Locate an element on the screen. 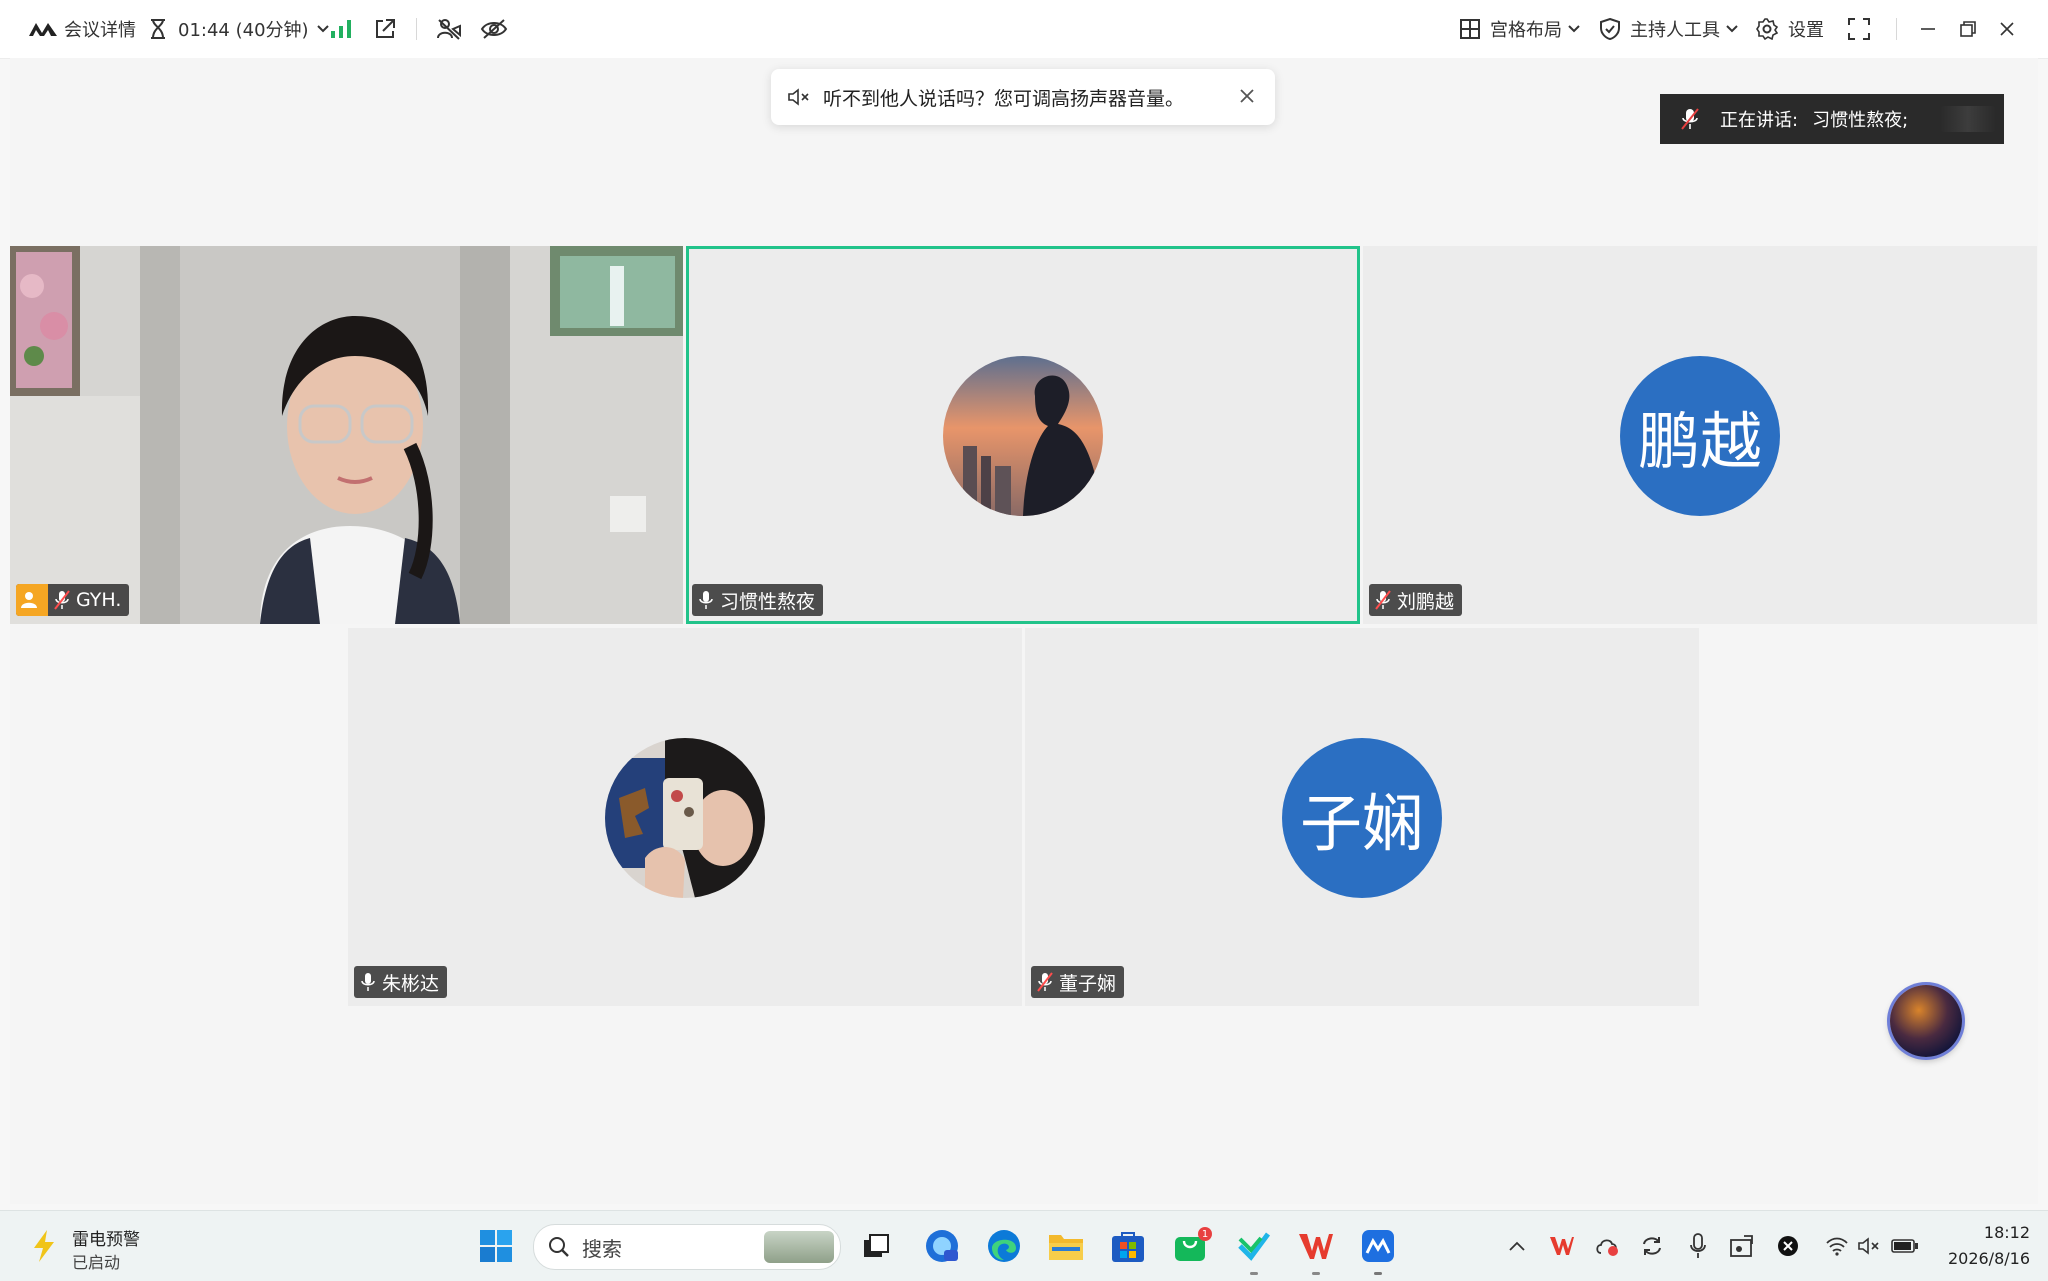 The height and width of the screenshot is (1281, 2048). tray-microphone is located at coordinates (1698, 1246).